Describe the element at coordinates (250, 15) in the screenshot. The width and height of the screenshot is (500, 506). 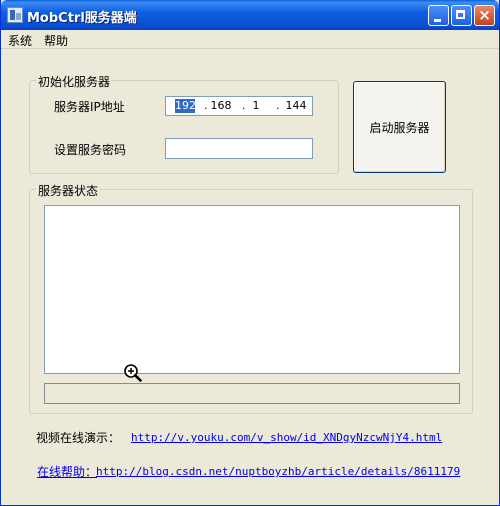
I see `title-bar: MobCtrl服务器端 ×` at that location.